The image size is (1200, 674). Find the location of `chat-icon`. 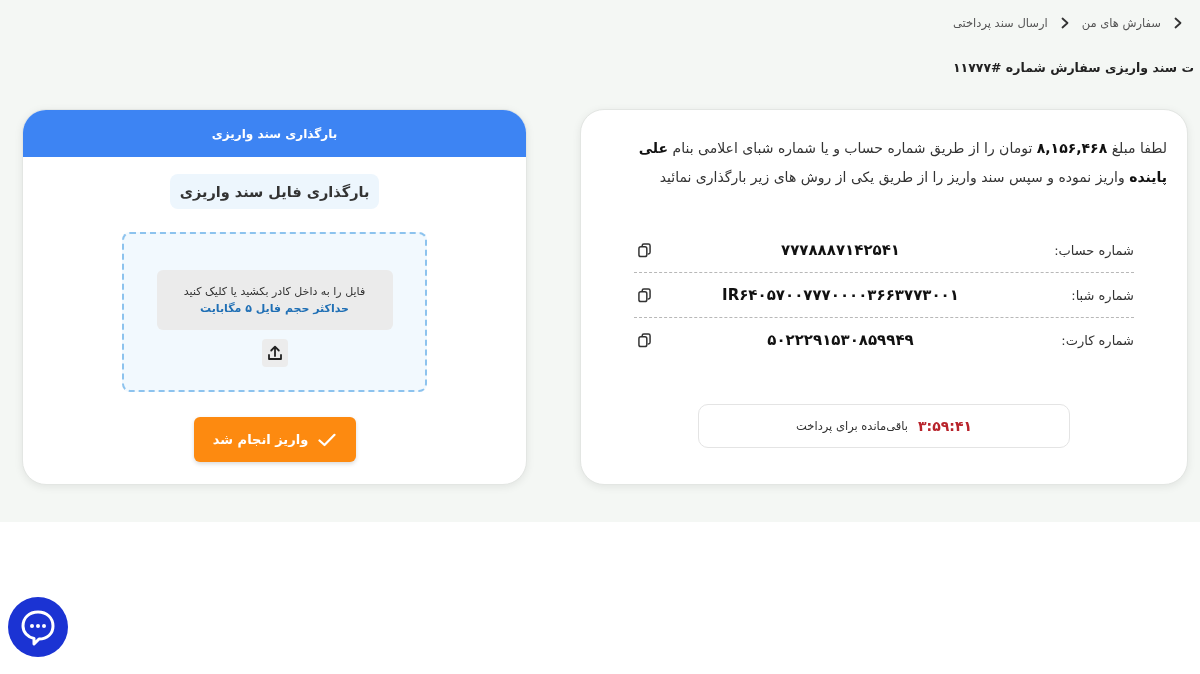

chat-icon is located at coordinates (38, 627).